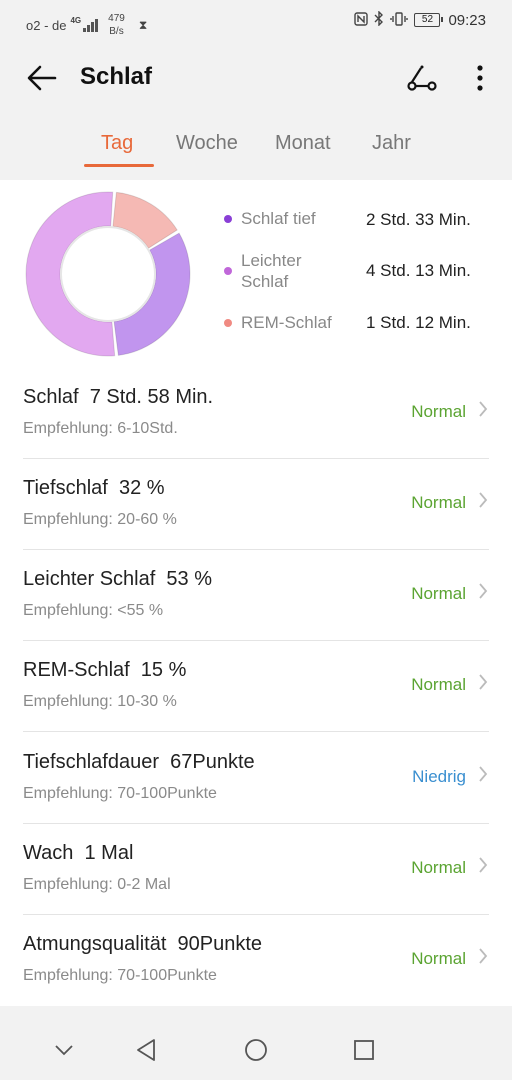  What do you see at coordinates (119, 165) in the screenshot?
I see `active-tab-indicator` at bounding box center [119, 165].